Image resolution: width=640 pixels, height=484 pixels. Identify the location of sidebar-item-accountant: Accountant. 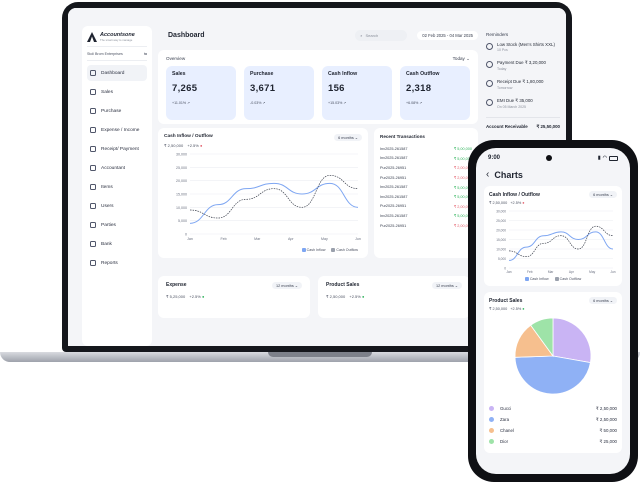
(117, 168).